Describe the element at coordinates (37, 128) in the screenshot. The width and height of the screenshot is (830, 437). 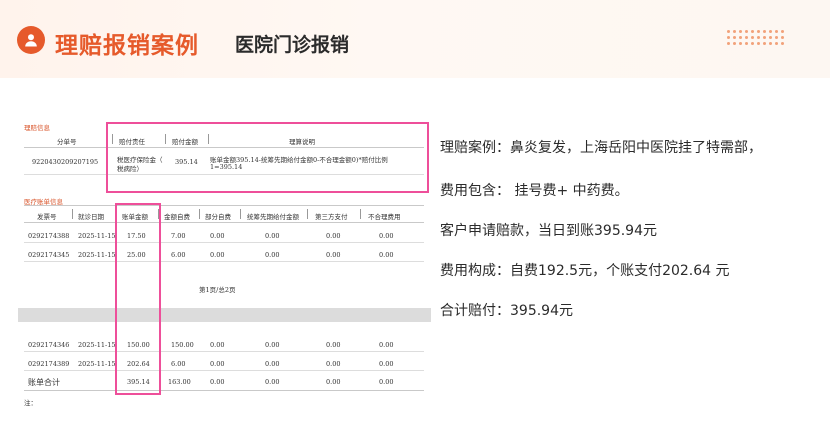
I see `claim-info-label: 理赔信息` at that location.